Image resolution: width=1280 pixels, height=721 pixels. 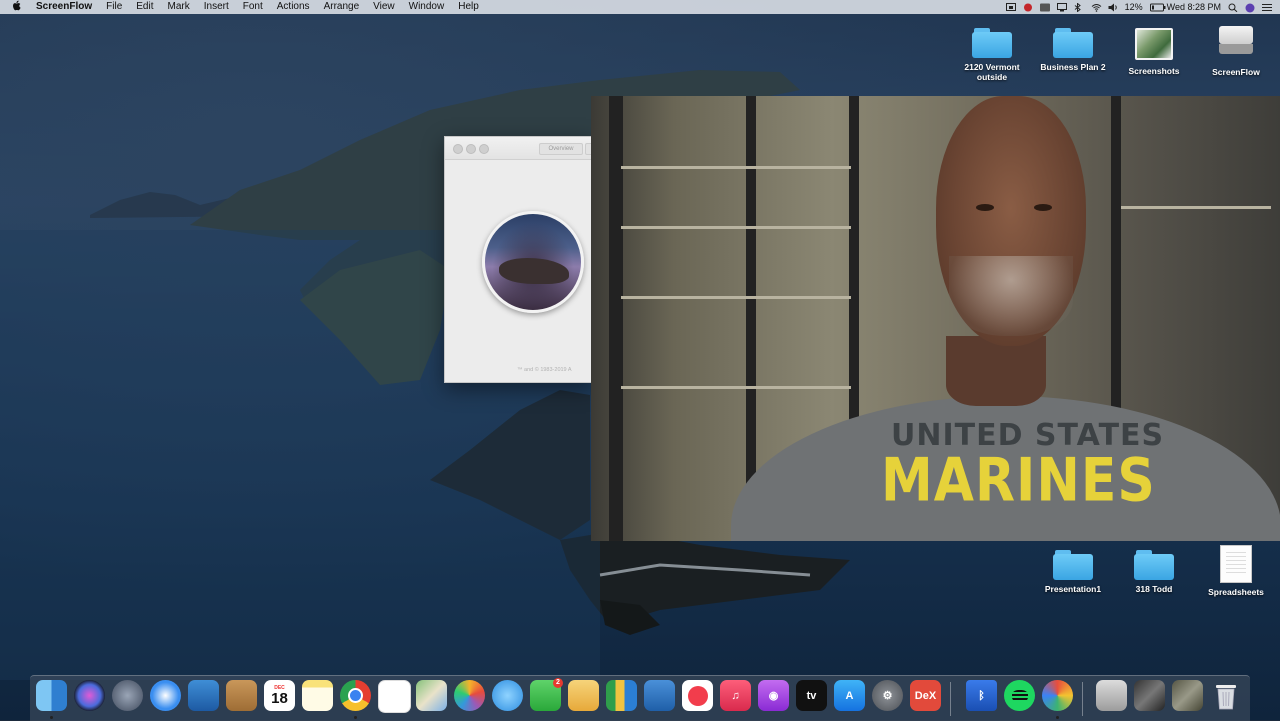 What do you see at coordinates (518, 148) in the screenshot?
I see `window-titlebar: Overview` at bounding box center [518, 148].